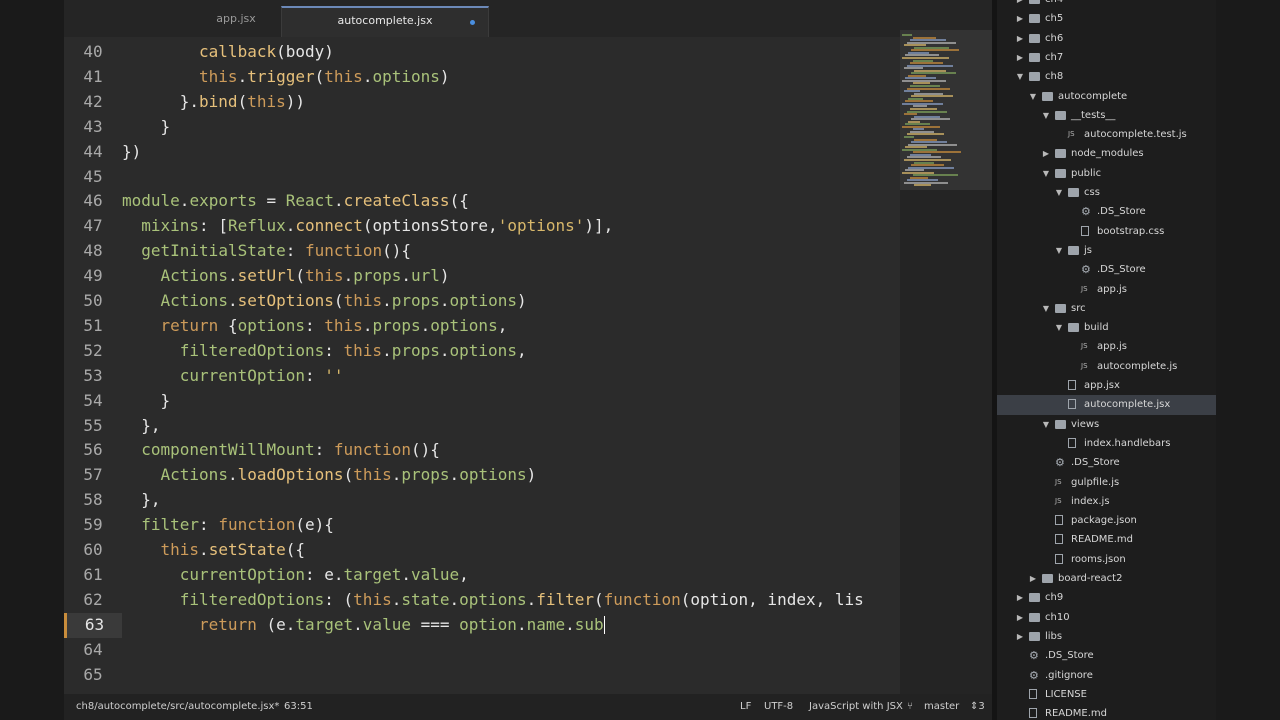  Describe the element at coordinates (482, 52) in the screenshot. I see `code-line: 40 callback(body)` at that location.